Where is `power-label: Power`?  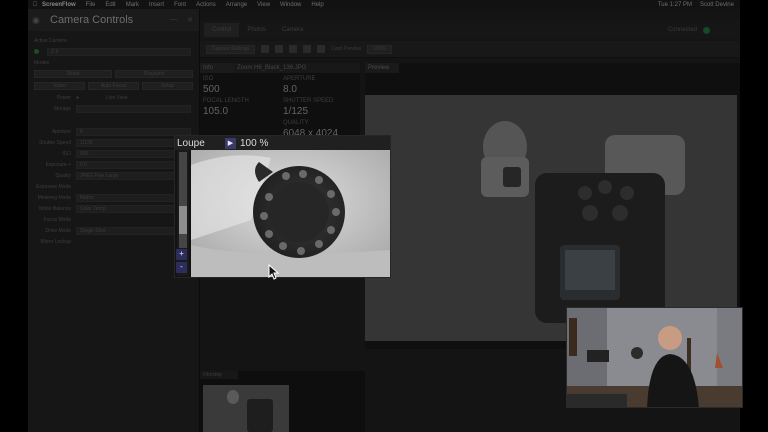 power-label: Power is located at coordinates (63, 97).